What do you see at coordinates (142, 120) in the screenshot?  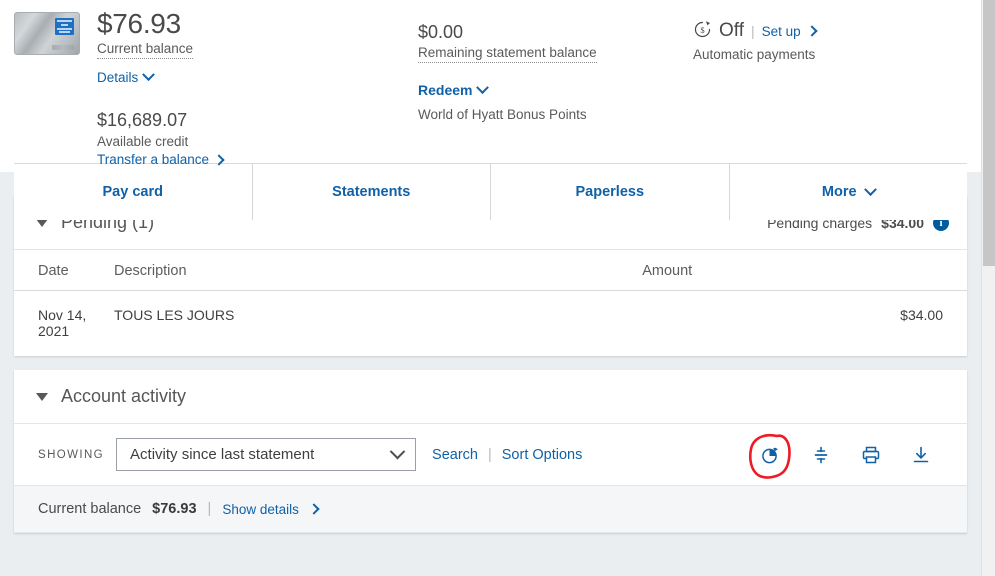 I see `available-credit-amount: $16,689.07` at bounding box center [142, 120].